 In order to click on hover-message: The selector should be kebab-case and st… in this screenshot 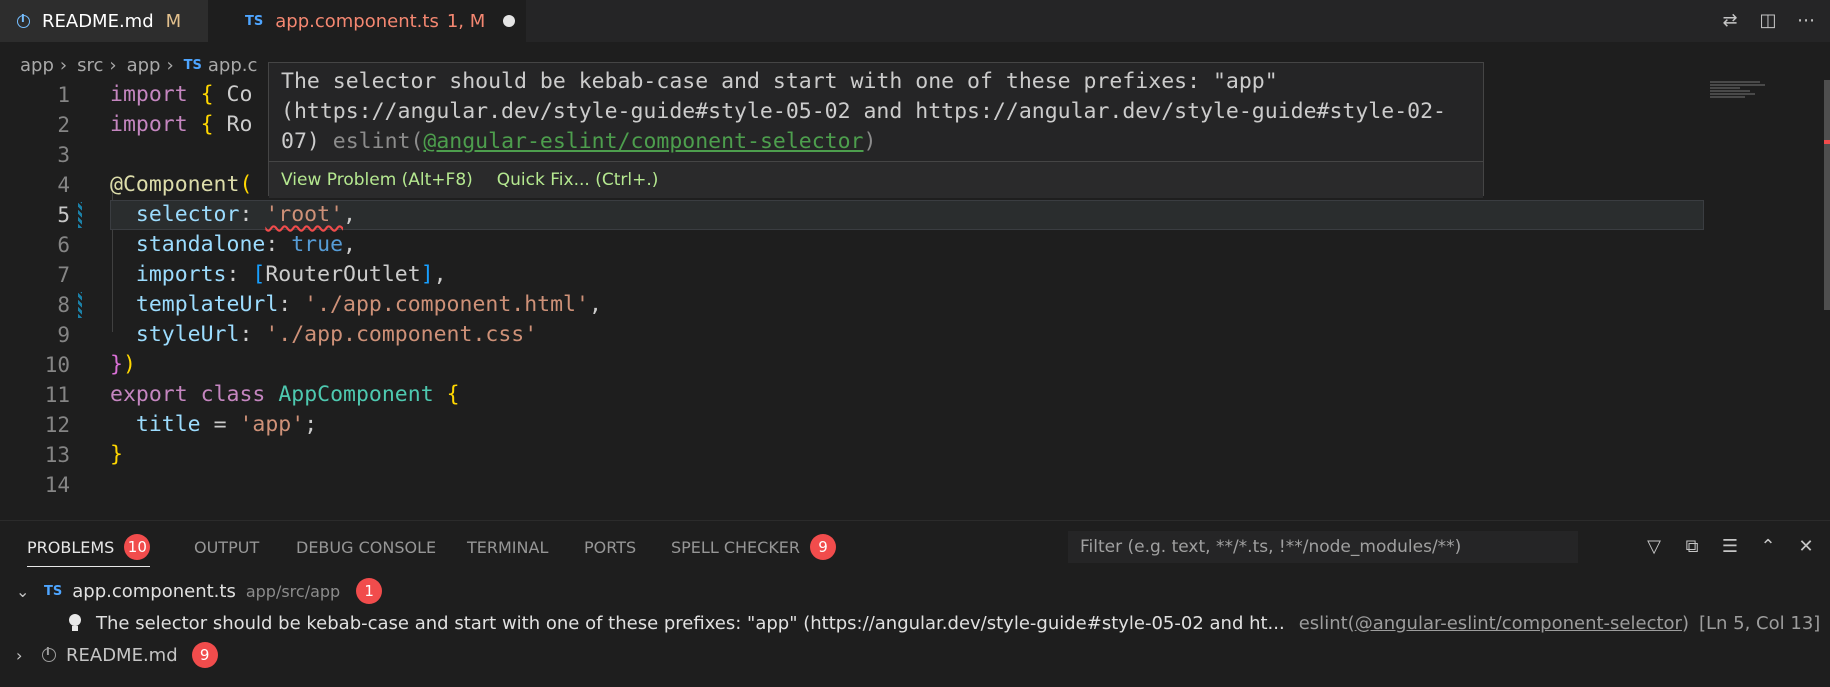, I will do `click(876, 112)`.